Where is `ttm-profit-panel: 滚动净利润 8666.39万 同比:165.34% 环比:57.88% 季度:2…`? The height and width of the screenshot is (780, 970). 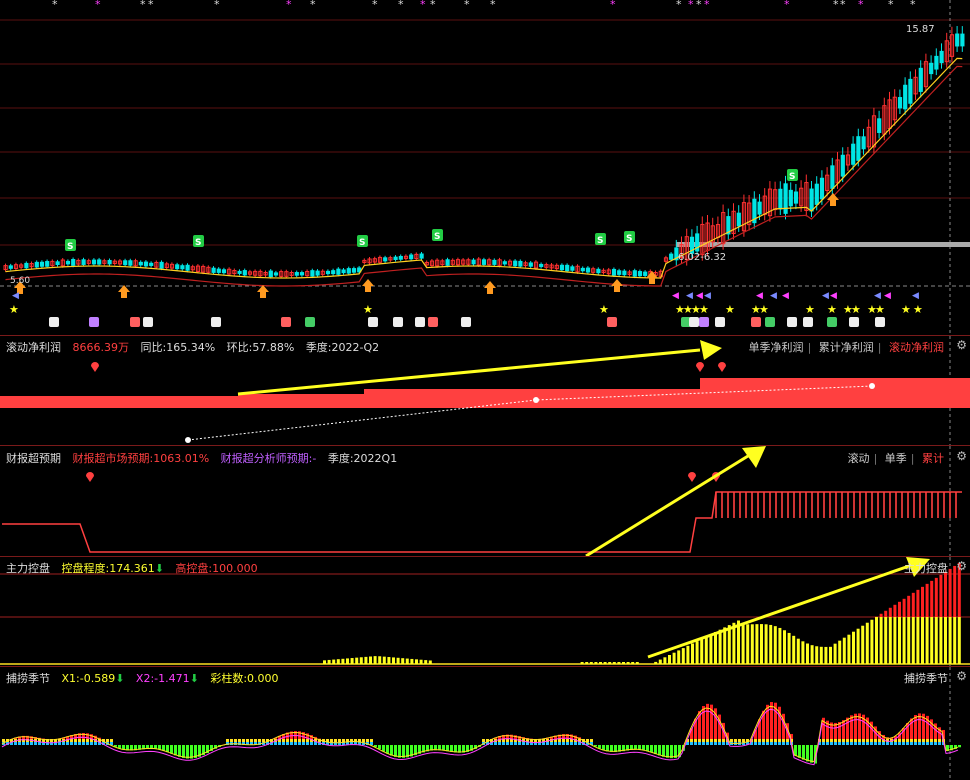
ttm-profit-panel: 滚动净利润 8666.39万 同比:165.34% 环比:57.88% 季度:2… is located at coordinates (485, 390).